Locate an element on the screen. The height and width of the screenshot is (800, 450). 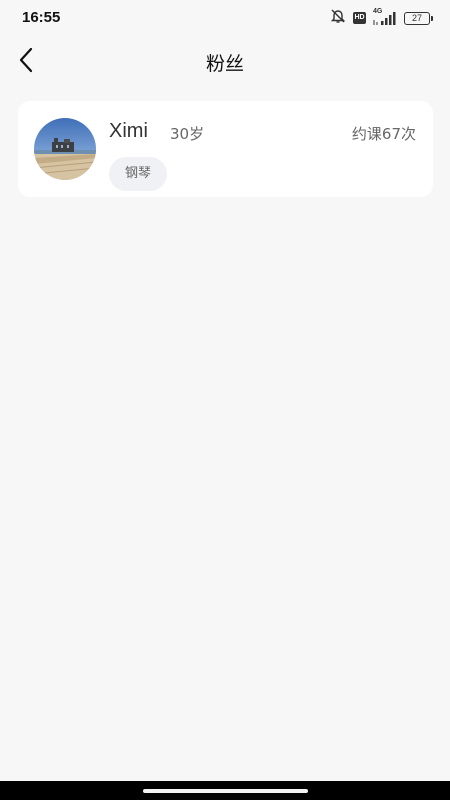
status-icons: HD 4G 27 is located at coordinates (381, 18).